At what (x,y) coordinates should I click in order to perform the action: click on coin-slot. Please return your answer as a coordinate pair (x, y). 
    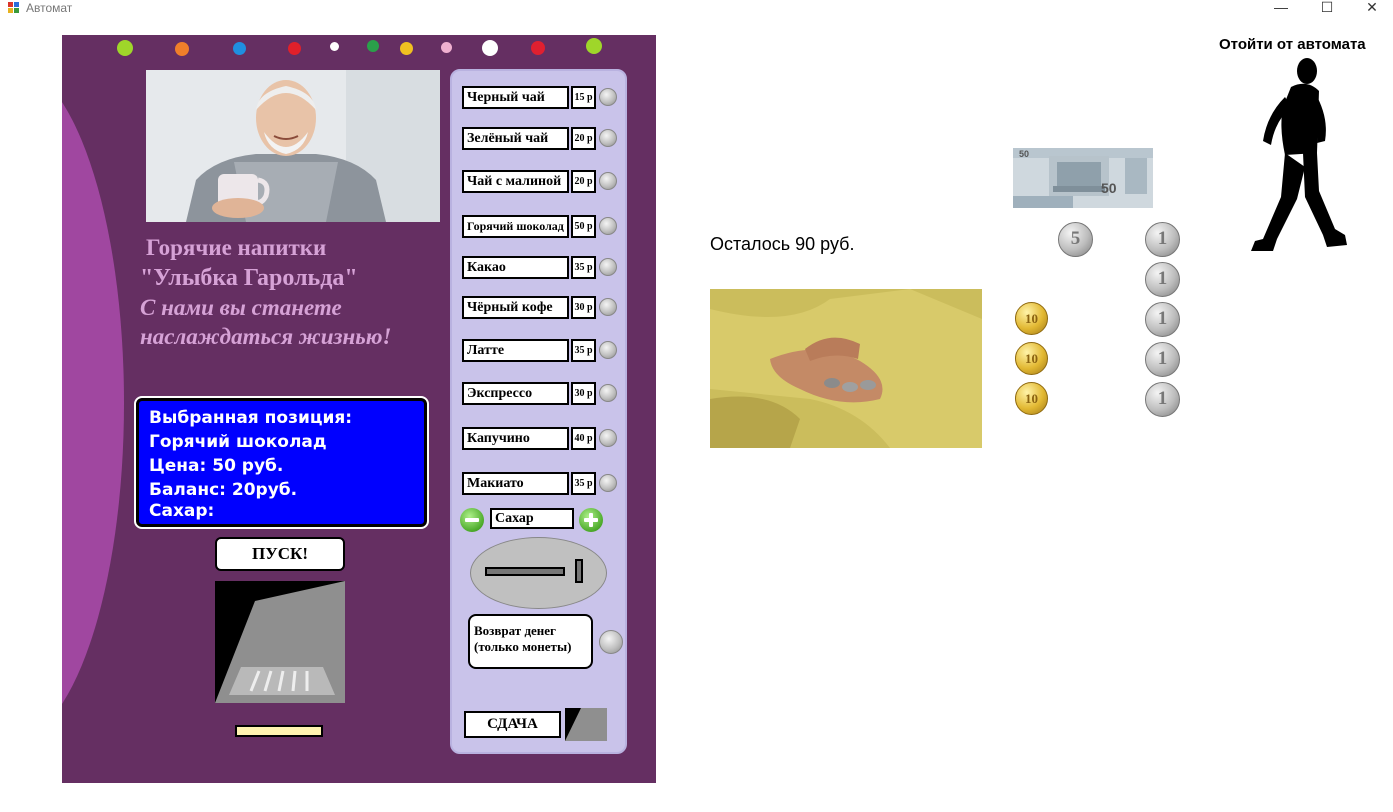
    Looking at the image, I should click on (579, 571).